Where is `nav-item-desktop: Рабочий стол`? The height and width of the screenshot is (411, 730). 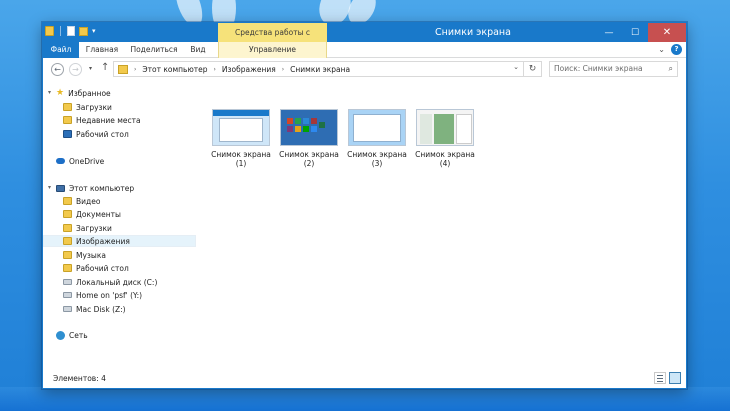
nav-item-desktop: Рабочий стол is located at coordinates (119, 134).